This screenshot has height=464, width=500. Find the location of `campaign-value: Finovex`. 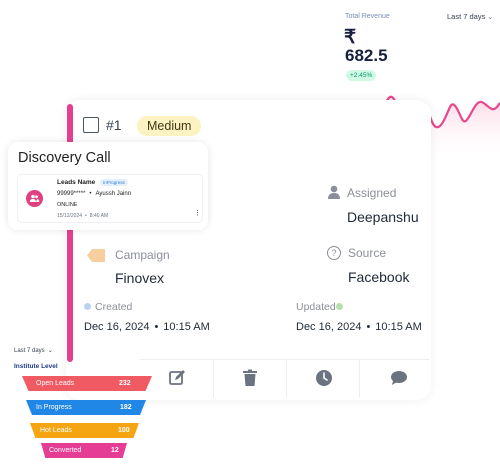

campaign-value: Finovex is located at coordinates (140, 278).